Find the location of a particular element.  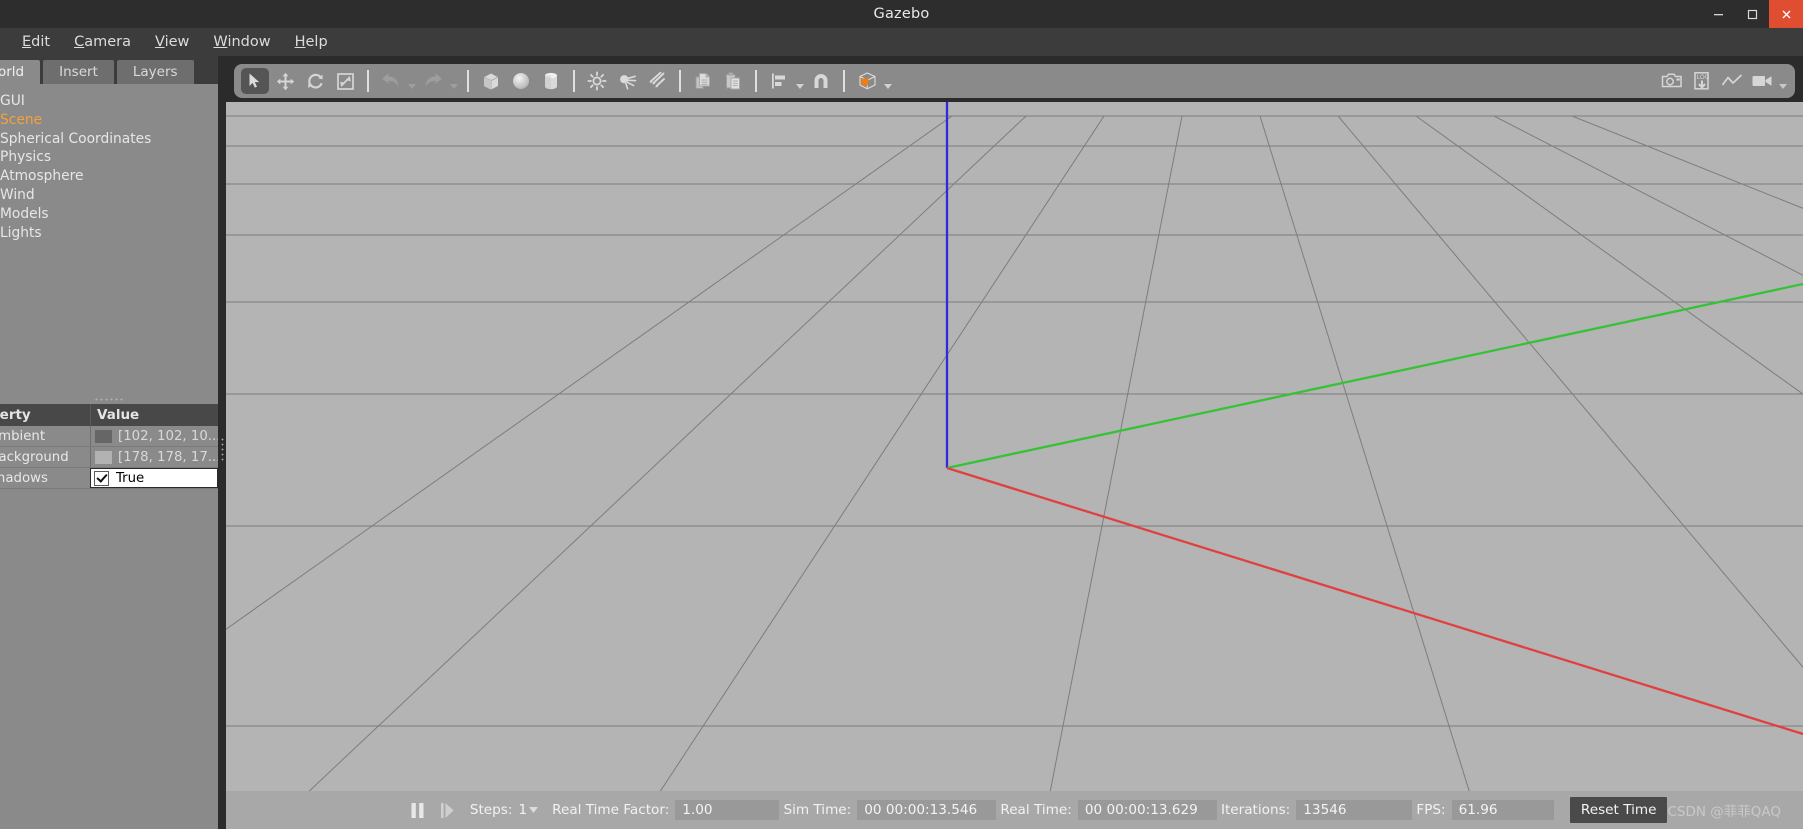

view-angle-button is located at coordinates (867, 81).